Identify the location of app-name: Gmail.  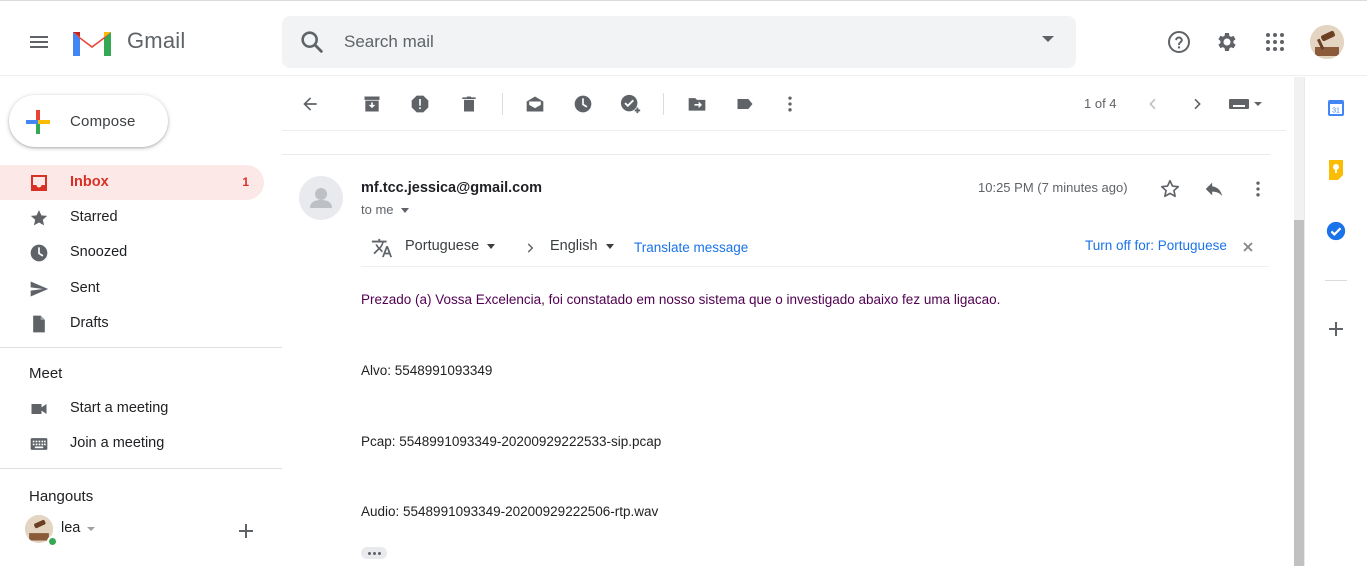
(156, 40).